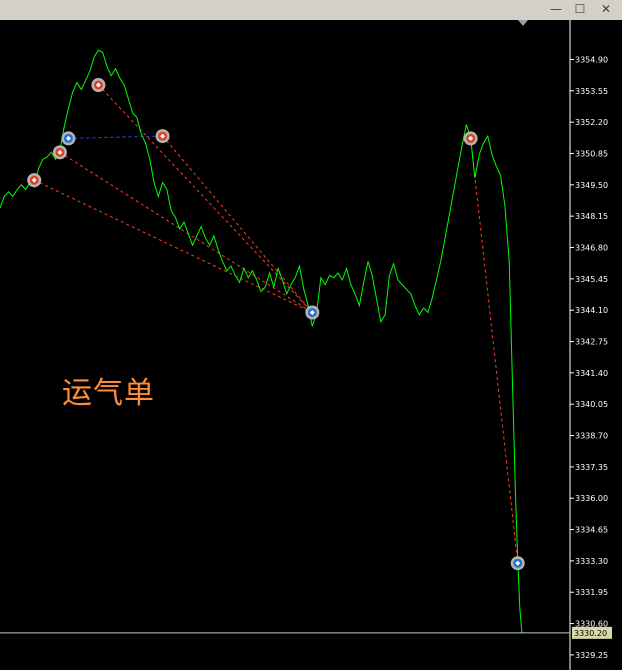  Describe the element at coordinates (591, 153) in the screenshot. I see `tick-label: 3350.85` at that location.